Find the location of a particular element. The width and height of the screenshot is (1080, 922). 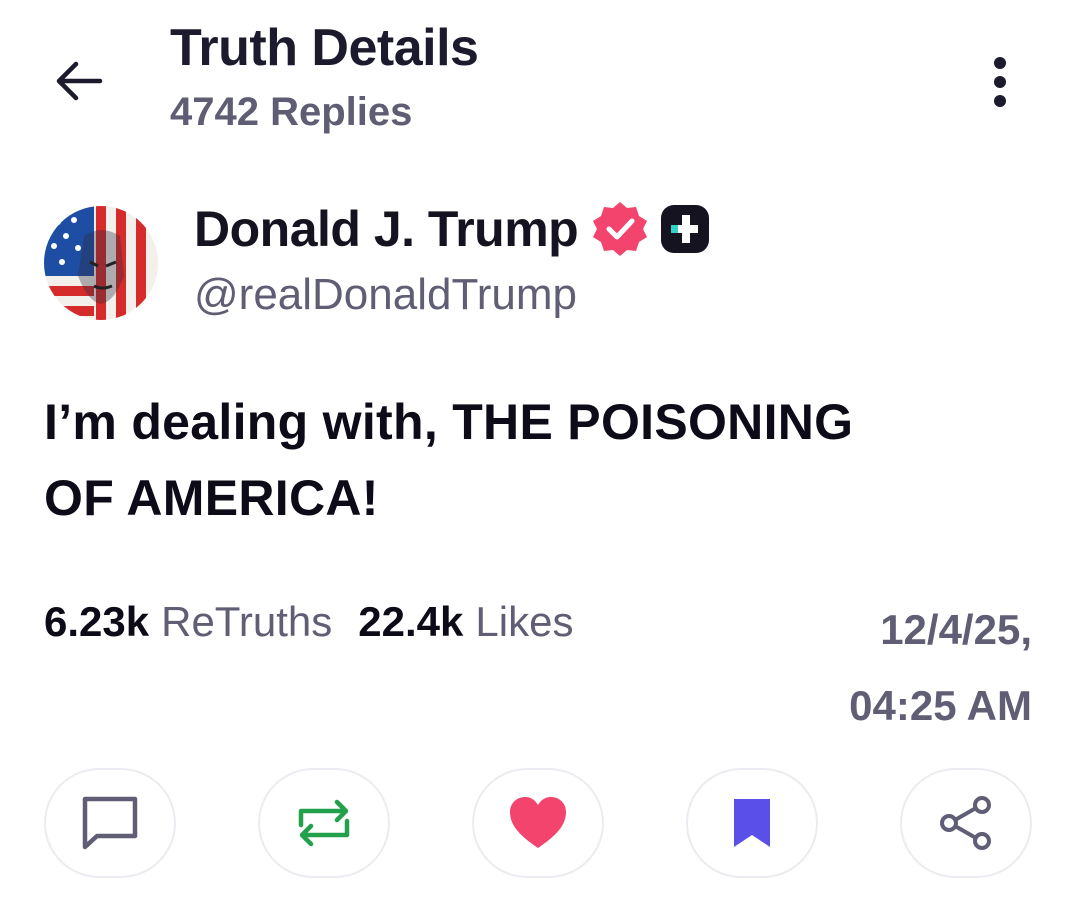

author-name: Donald J. Trump is located at coordinates (386, 229).